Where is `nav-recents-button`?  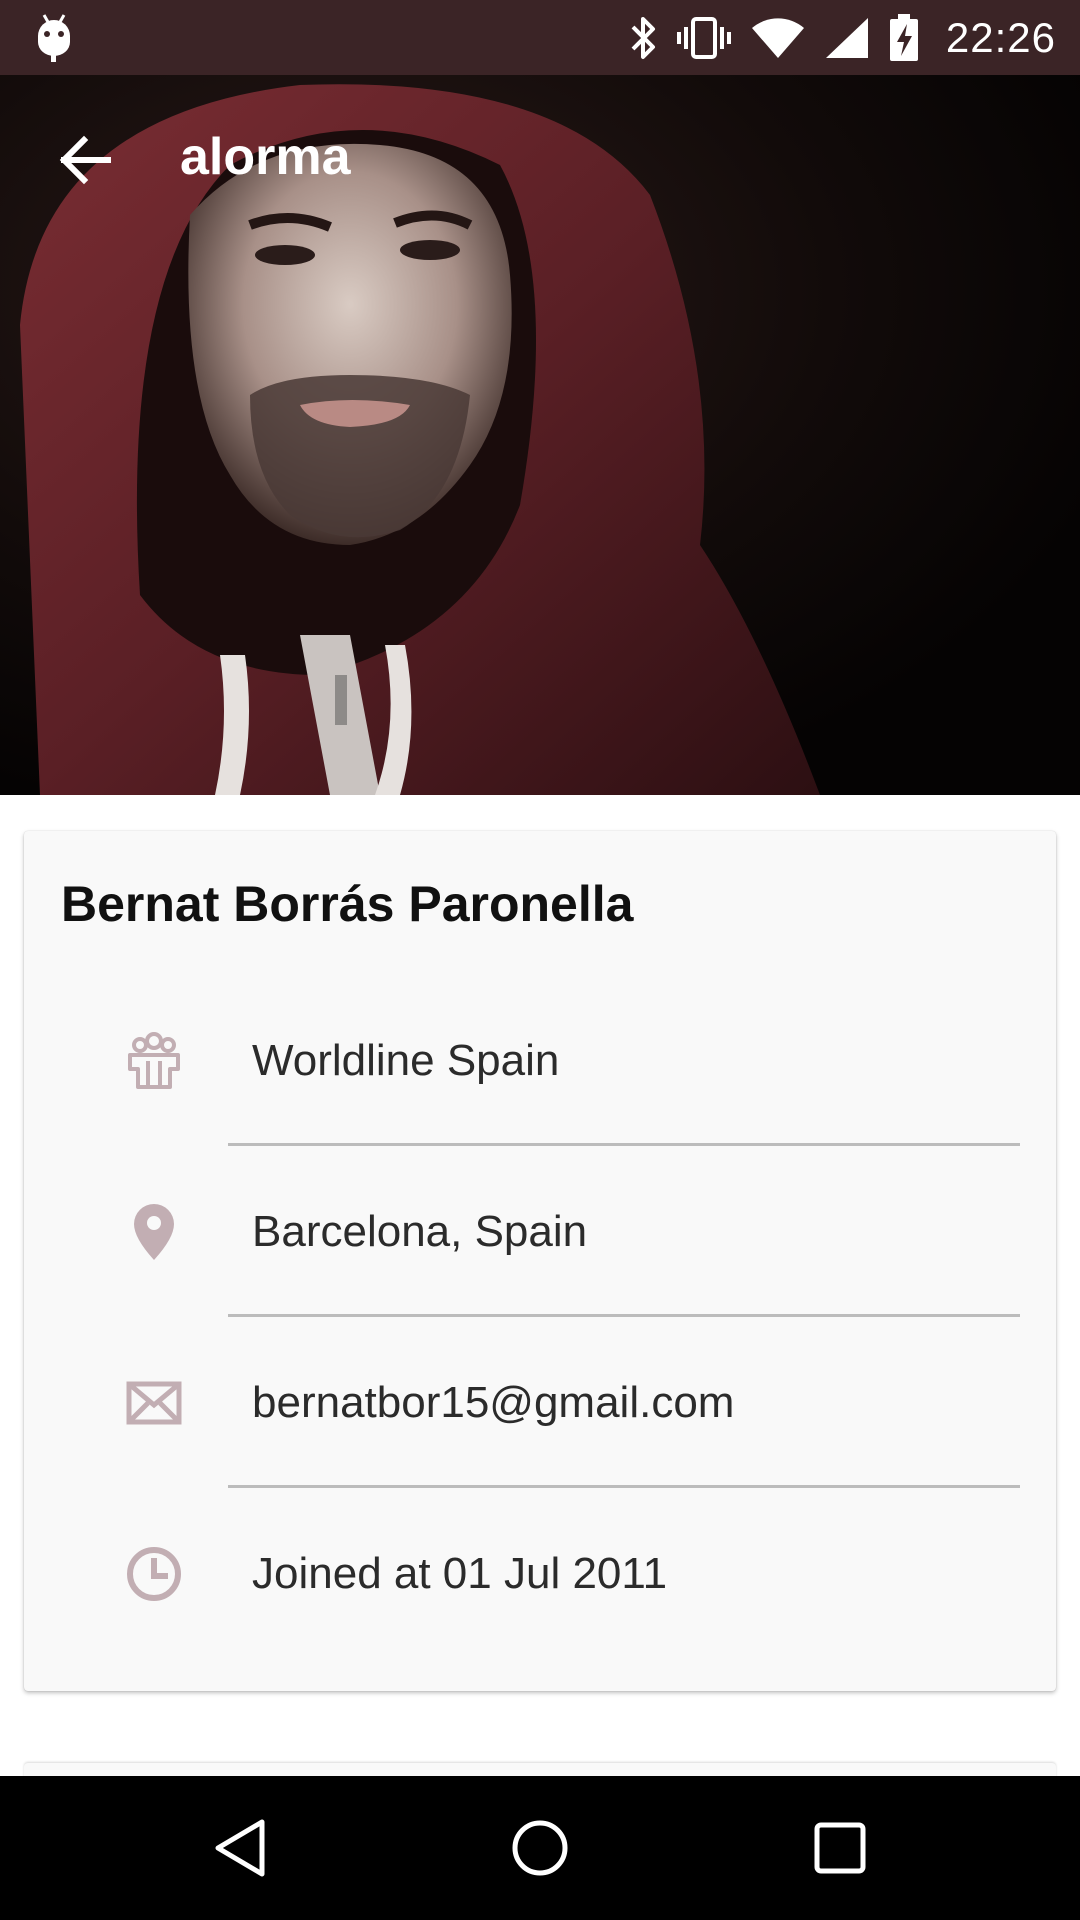 nav-recents-button is located at coordinates (840, 1848).